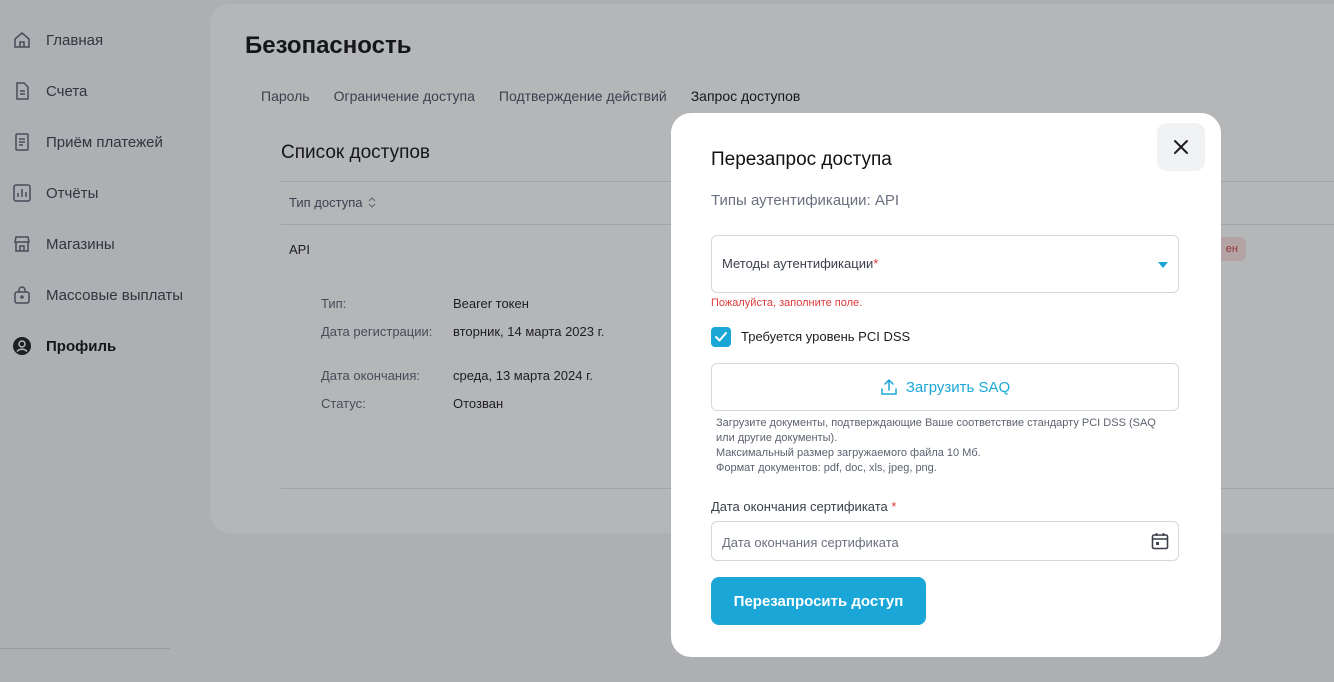  Describe the element at coordinates (825, 336) in the screenshot. I see `pci-dss-label: Требуется уровень PCI DSS` at that location.